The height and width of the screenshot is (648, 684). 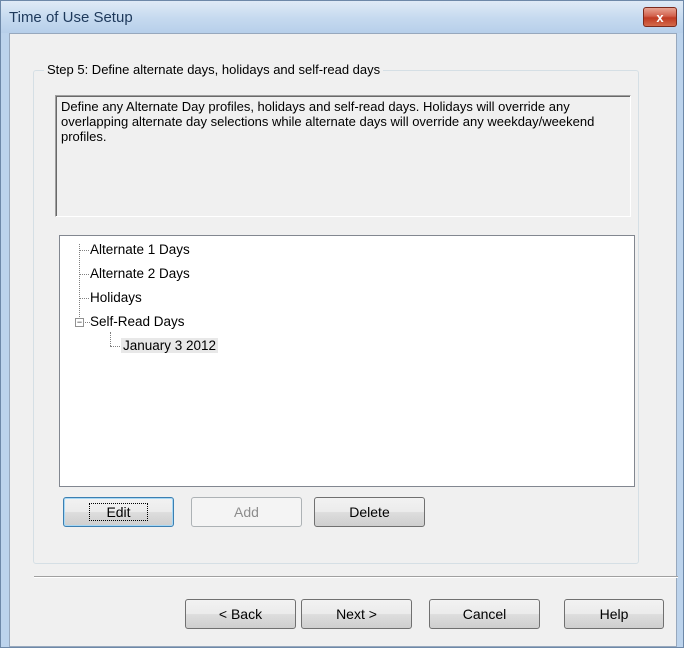 What do you see at coordinates (356, 614) in the screenshot?
I see `next-button: Next >` at bounding box center [356, 614].